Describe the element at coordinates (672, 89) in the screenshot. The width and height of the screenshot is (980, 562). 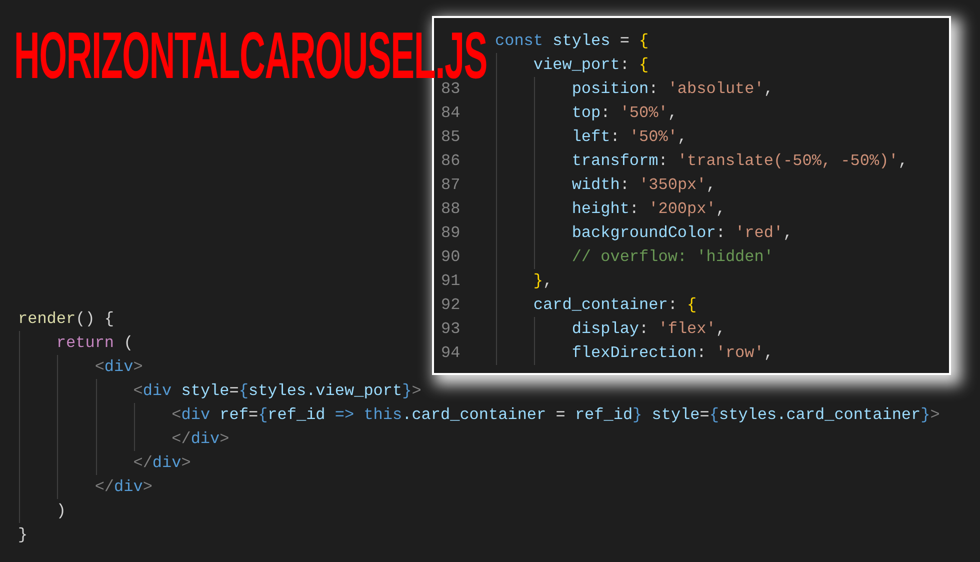
I see `code-line: position: 'absolute',` at that location.